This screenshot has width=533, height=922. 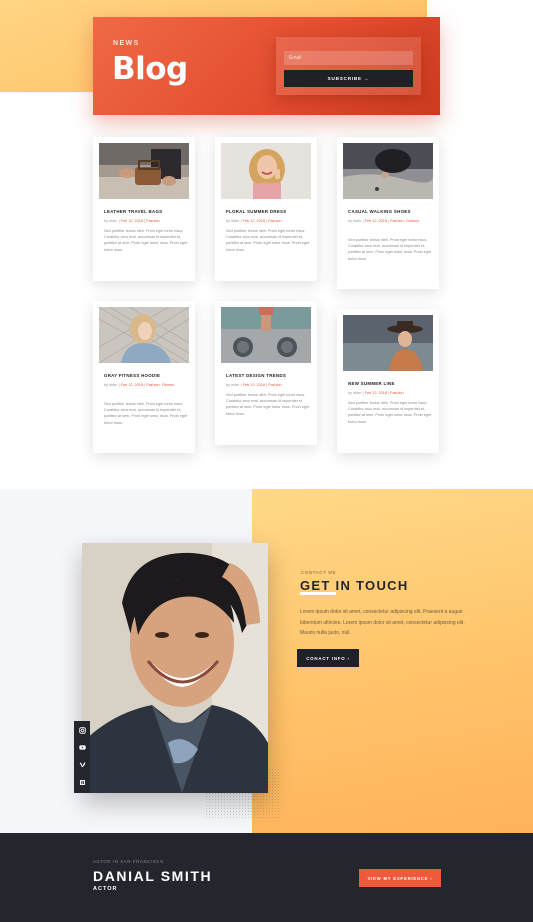 What do you see at coordinates (354, 585) in the screenshot?
I see `contact-title: GET IN TOUCH` at bounding box center [354, 585].